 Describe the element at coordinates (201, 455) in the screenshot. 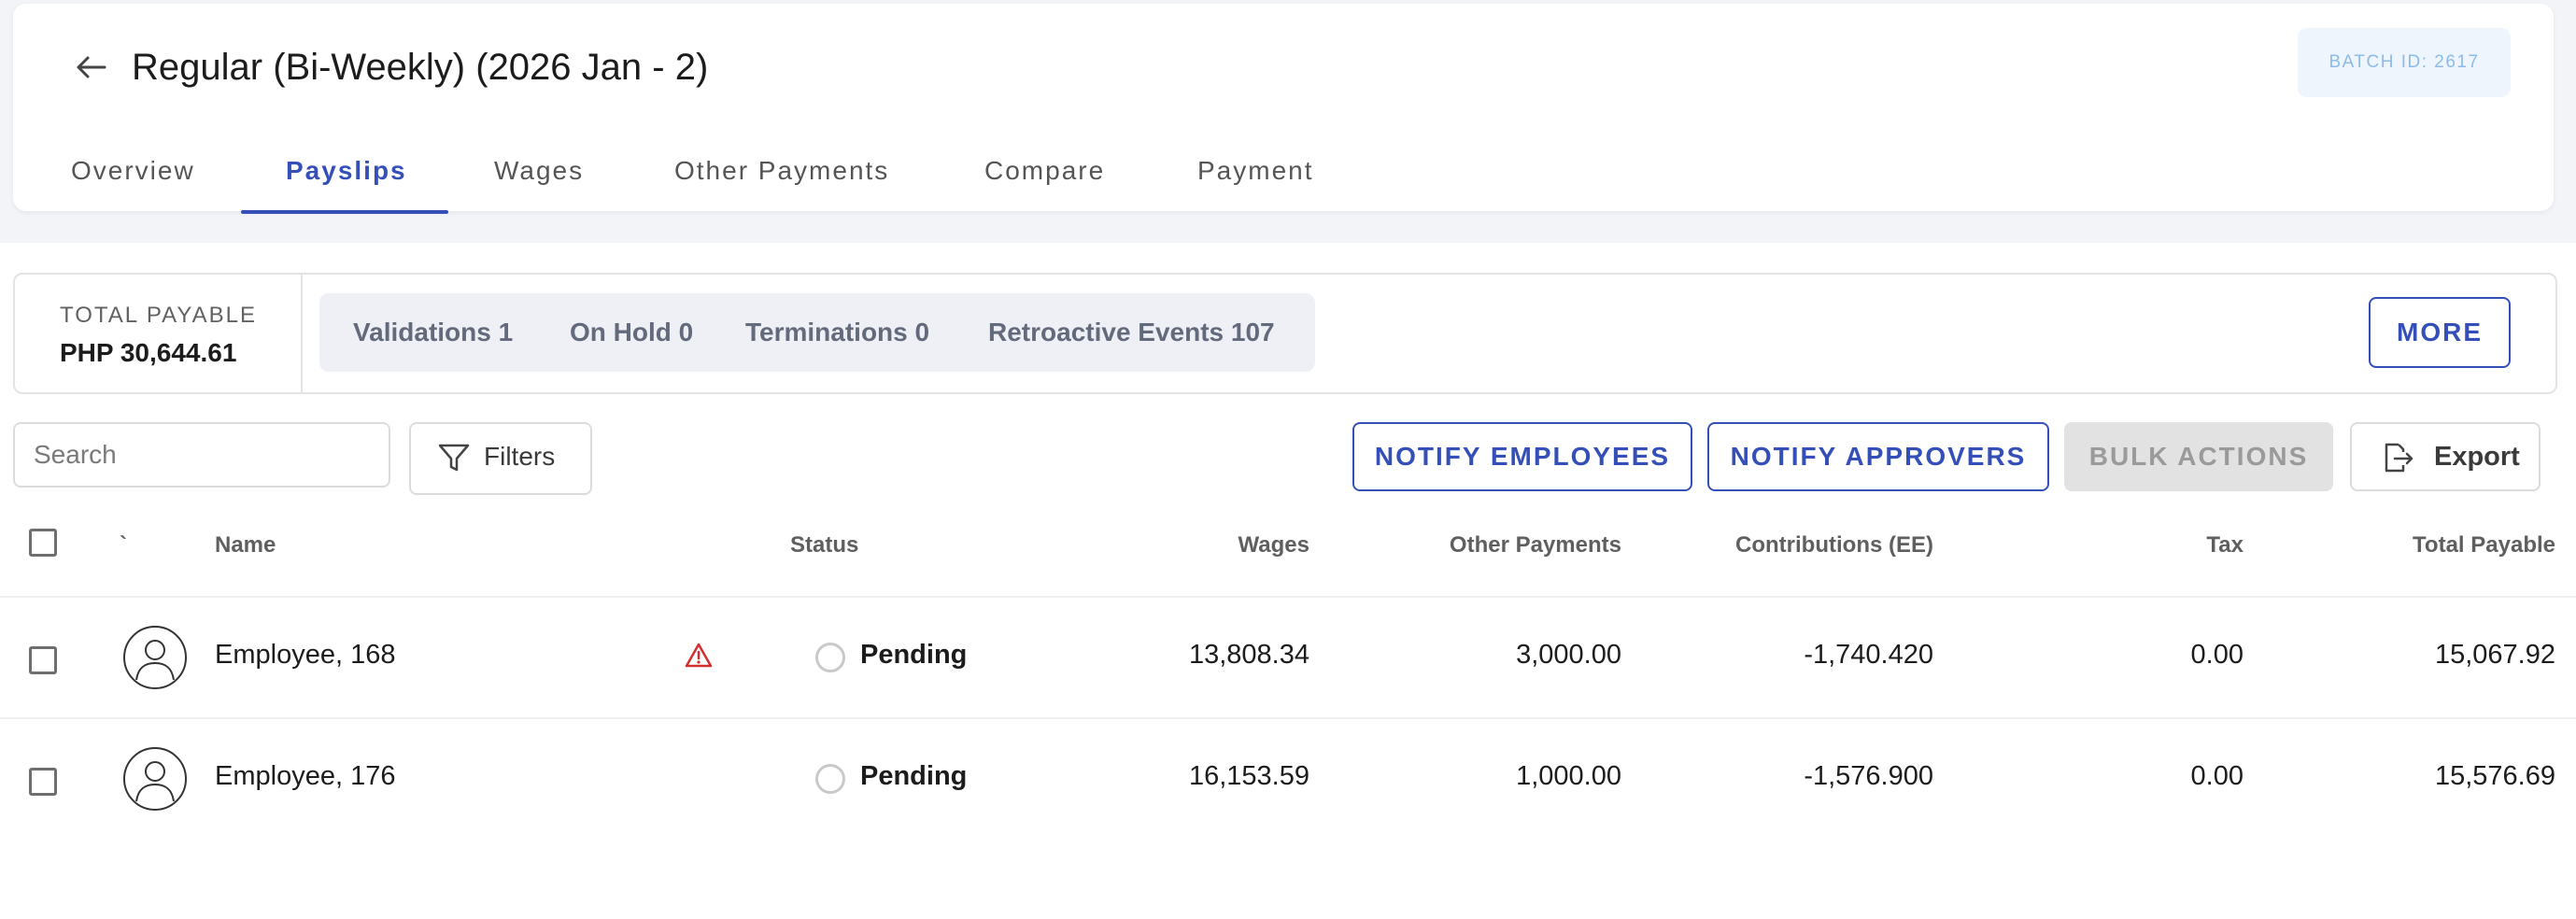

I see `search-input` at that location.